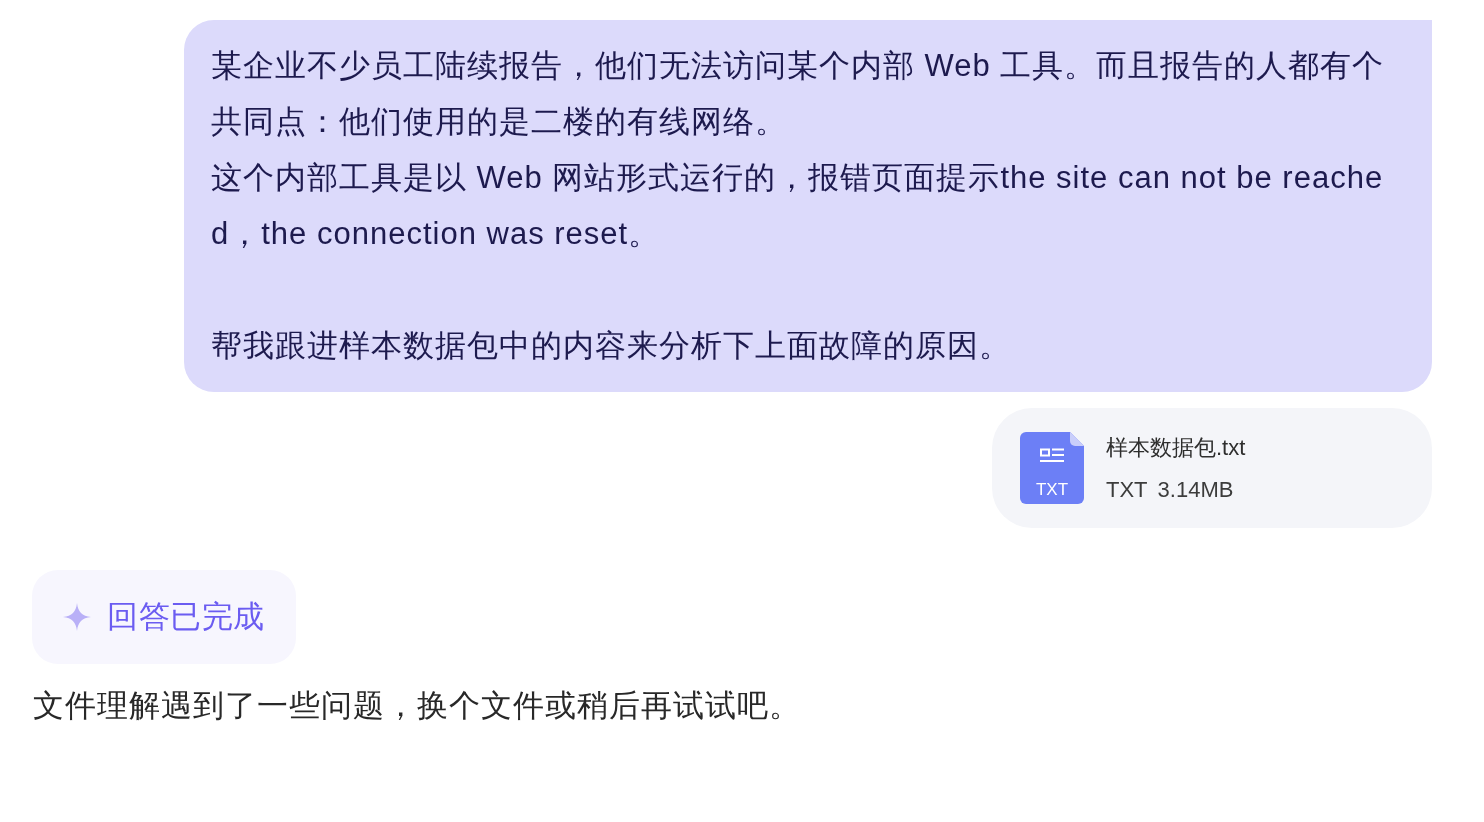 The width and height of the screenshot is (1484, 822). I want to click on file-name: 样本数据包.txt, so click(1176, 448).